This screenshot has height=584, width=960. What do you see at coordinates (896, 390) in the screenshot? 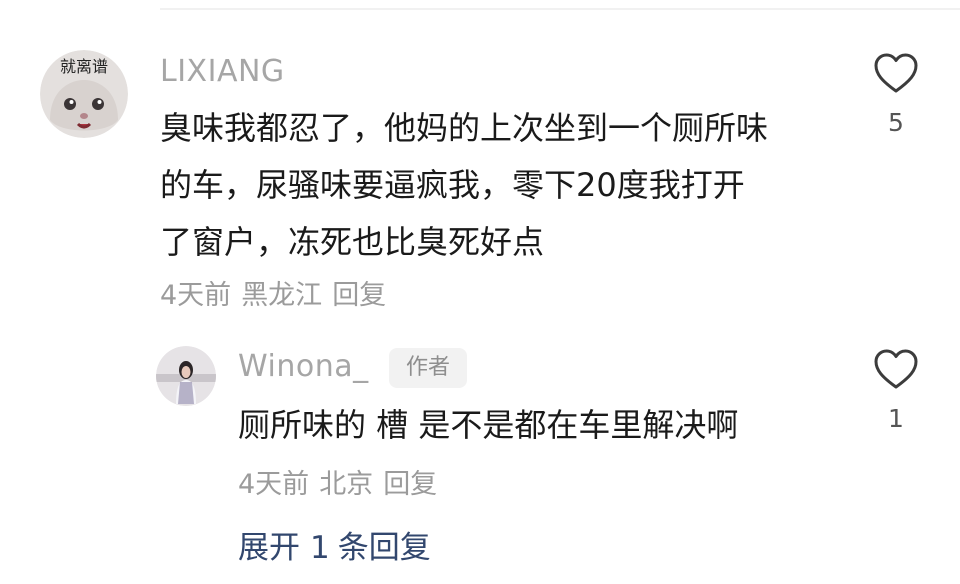
I see `reply-like-button: 1` at bounding box center [896, 390].